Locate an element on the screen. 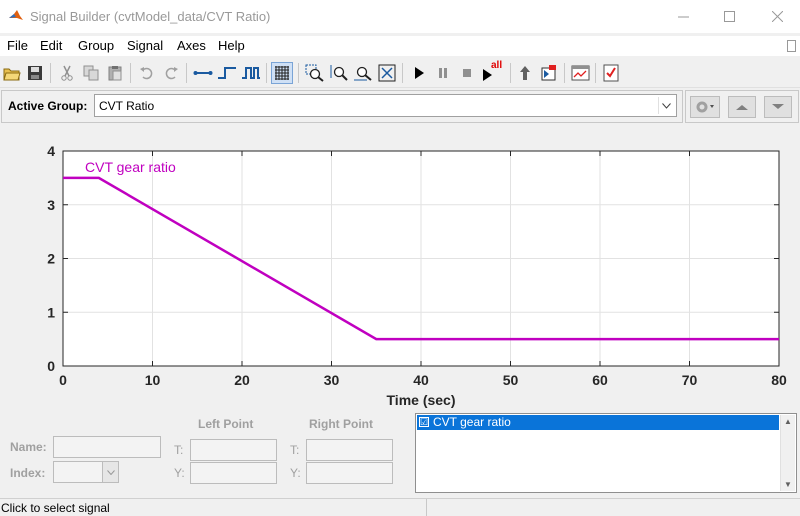 This screenshot has height=516, width=800. verification-button is located at coordinates (611, 73).